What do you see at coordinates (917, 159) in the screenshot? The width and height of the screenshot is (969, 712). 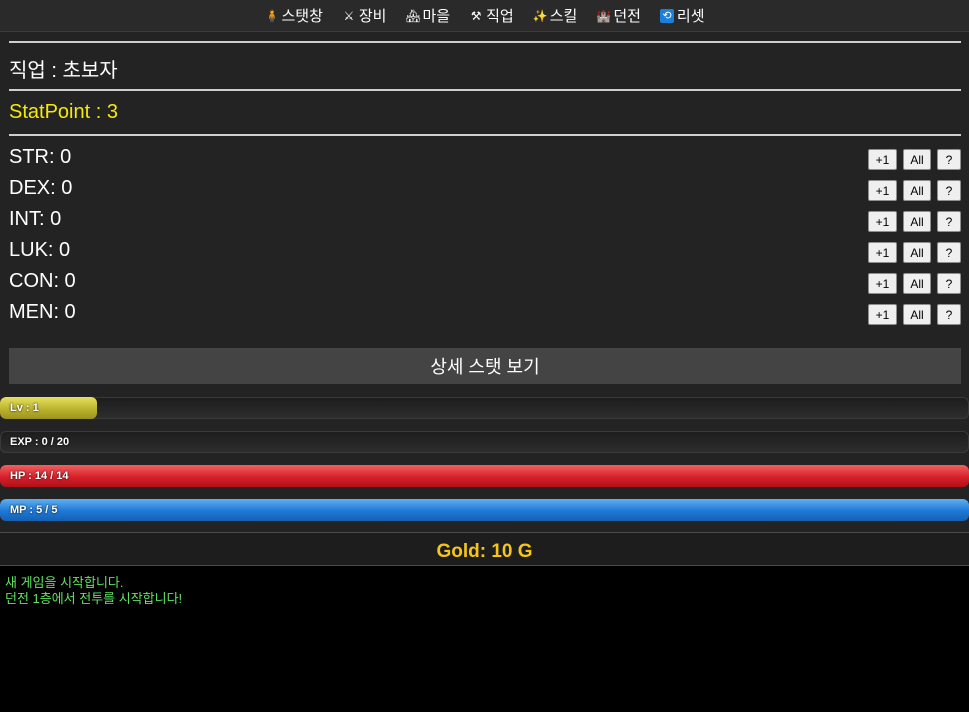 I see `str-all-button: All` at bounding box center [917, 159].